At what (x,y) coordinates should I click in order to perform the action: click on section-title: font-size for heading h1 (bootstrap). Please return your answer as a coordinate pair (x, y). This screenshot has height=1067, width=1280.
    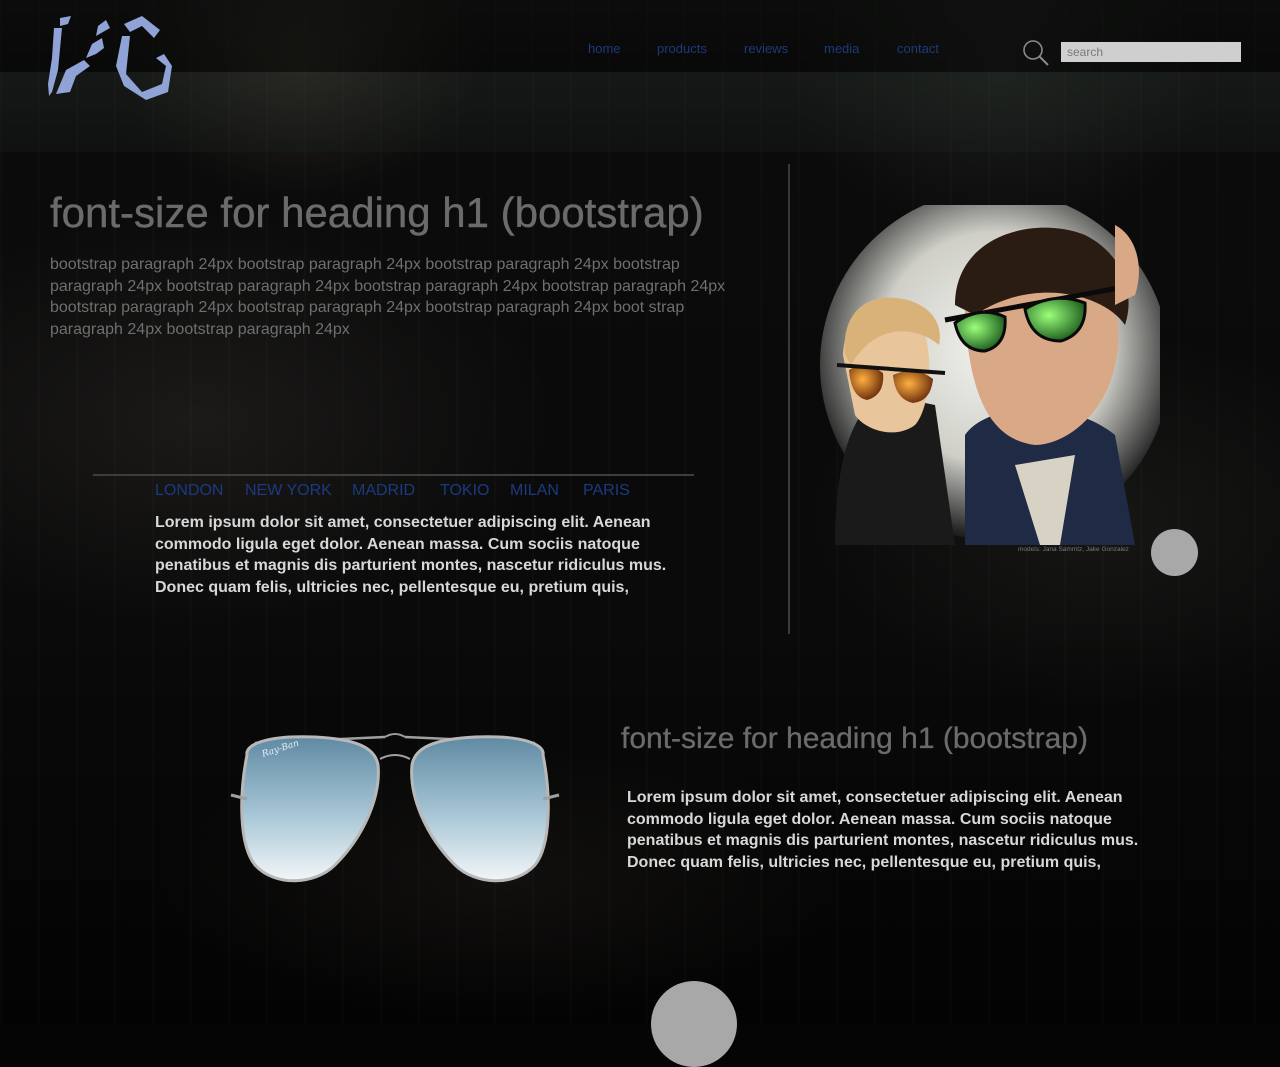
    Looking at the image, I should click on (854, 738).